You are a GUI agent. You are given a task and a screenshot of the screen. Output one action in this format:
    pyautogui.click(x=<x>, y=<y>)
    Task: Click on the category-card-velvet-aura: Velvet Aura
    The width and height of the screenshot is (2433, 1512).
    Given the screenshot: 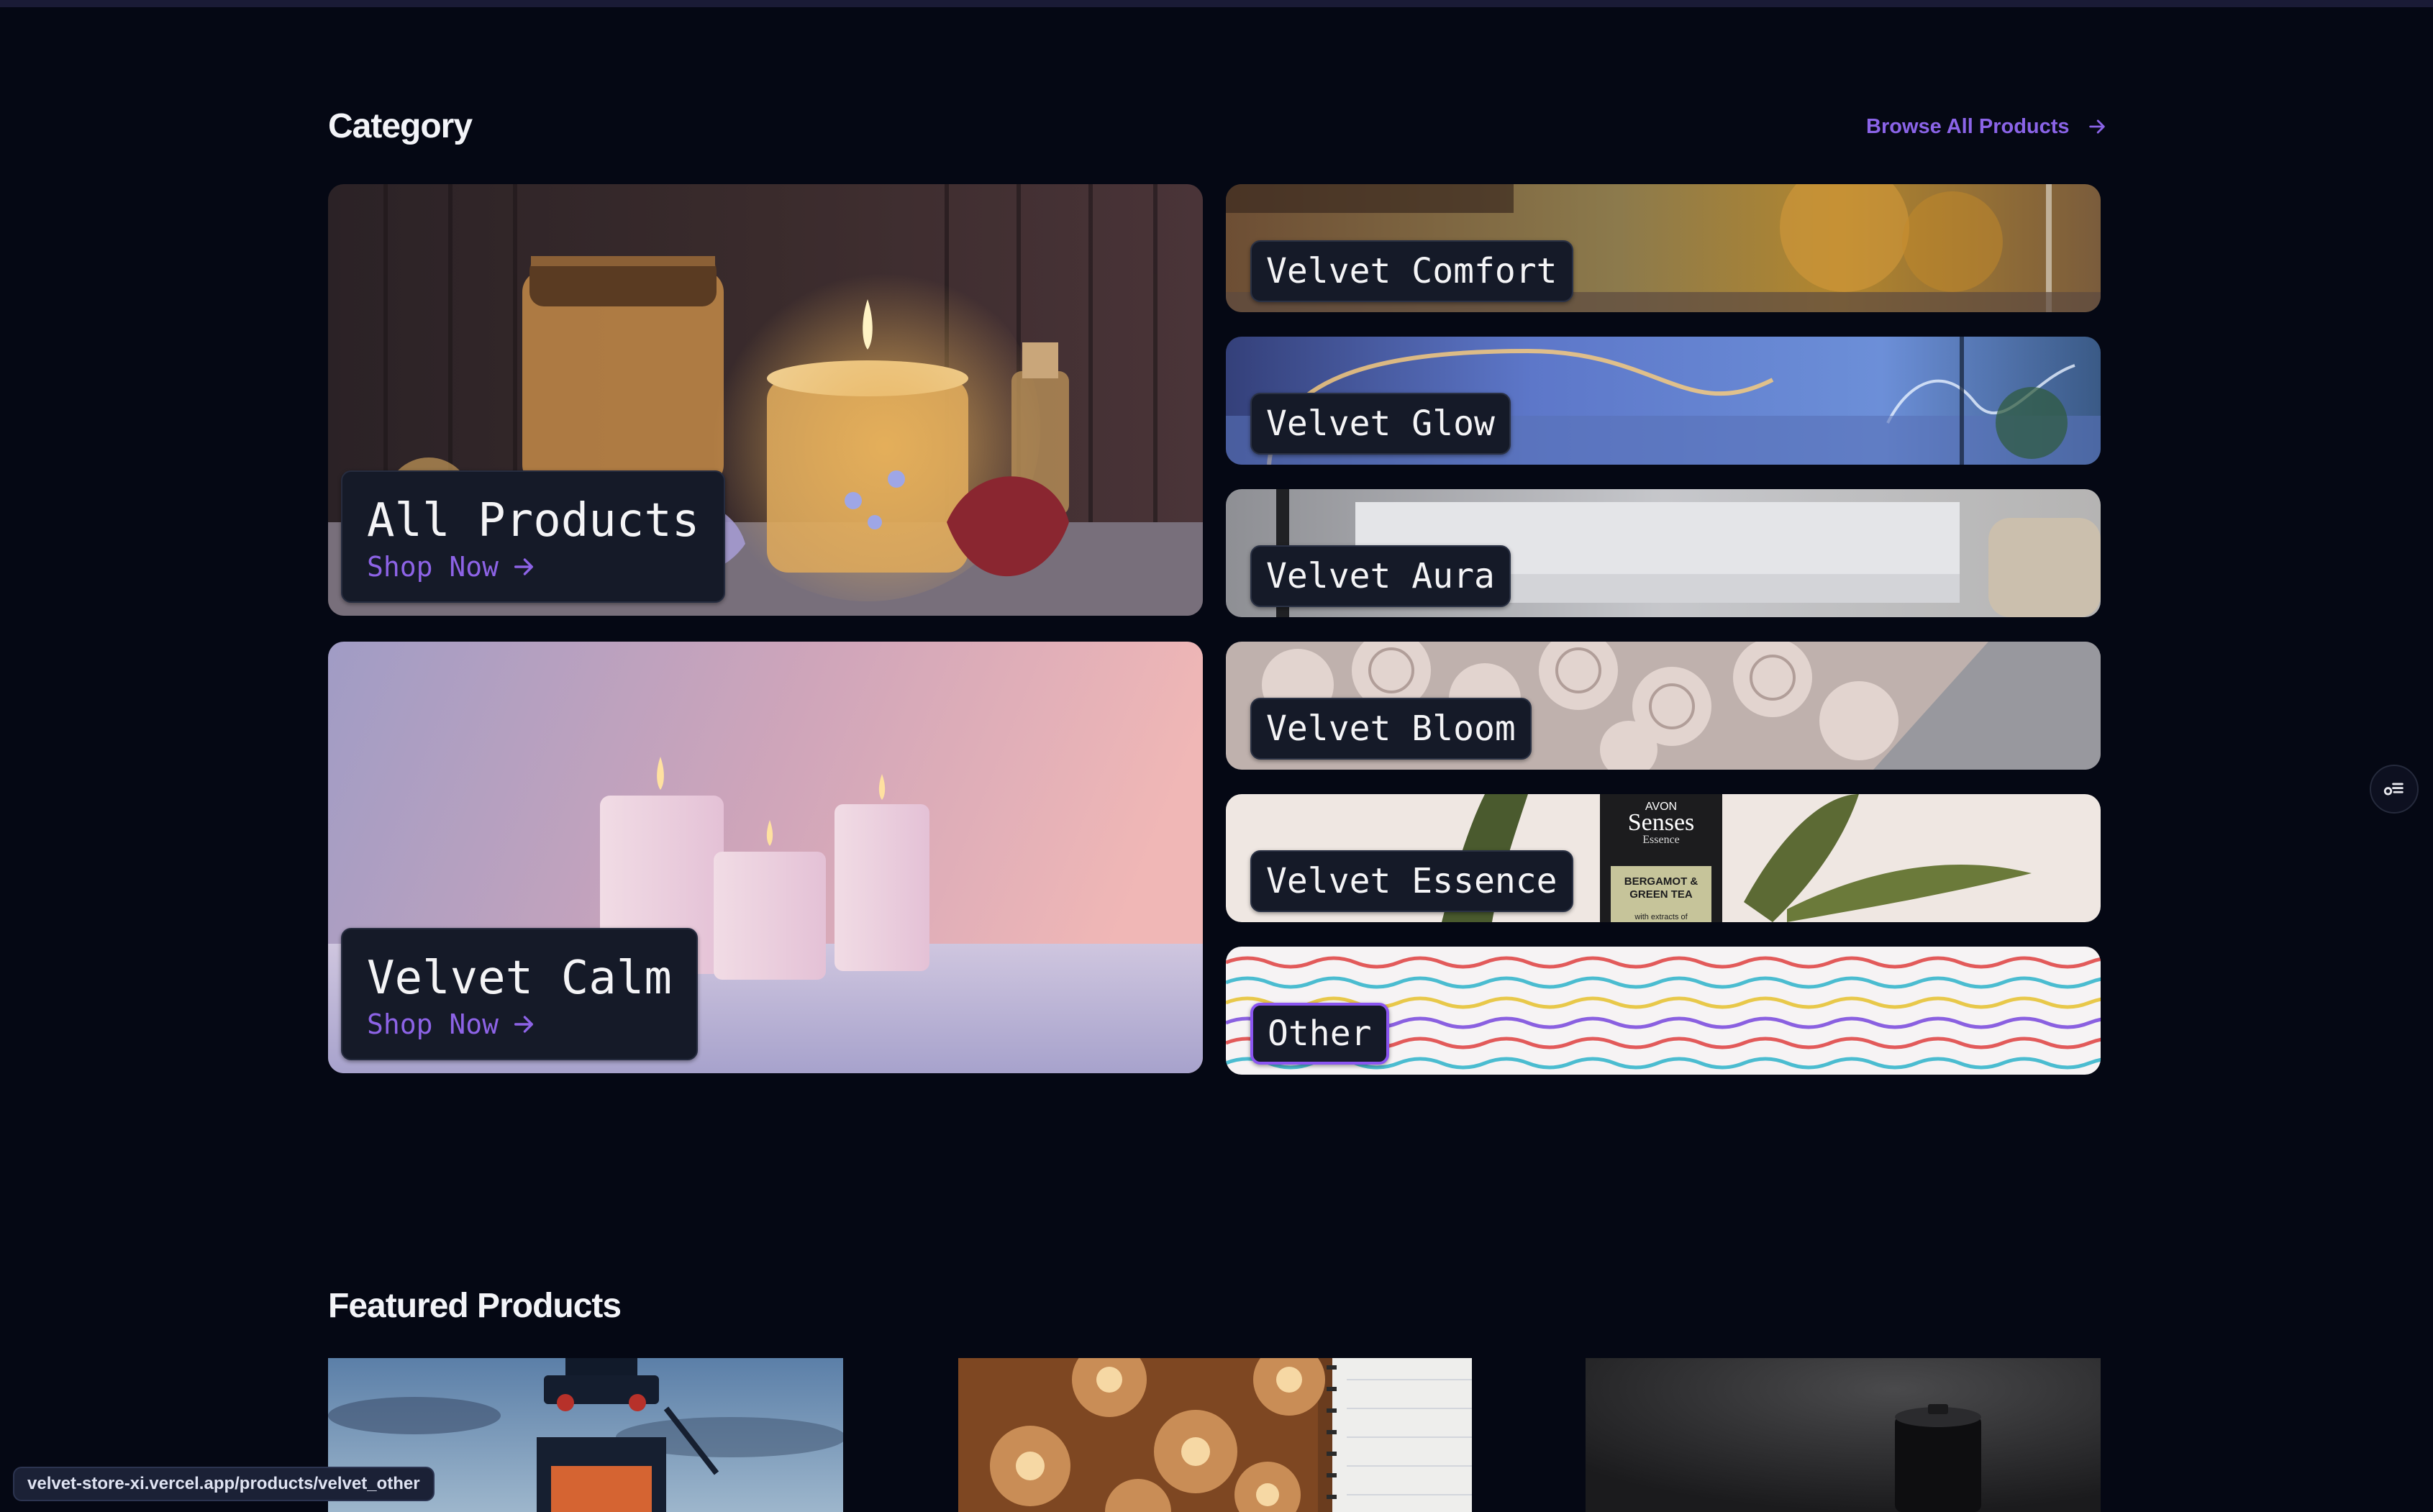 What is the action you would take?
    pyautogui.click(x=1663, y=553)
    